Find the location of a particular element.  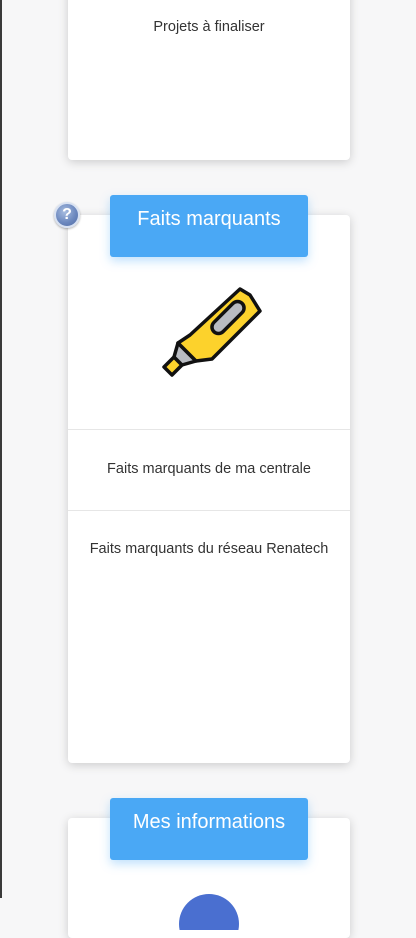

highlights-my-center-link: Faits marquants de ma centrale is located at coordinates (209, 469).